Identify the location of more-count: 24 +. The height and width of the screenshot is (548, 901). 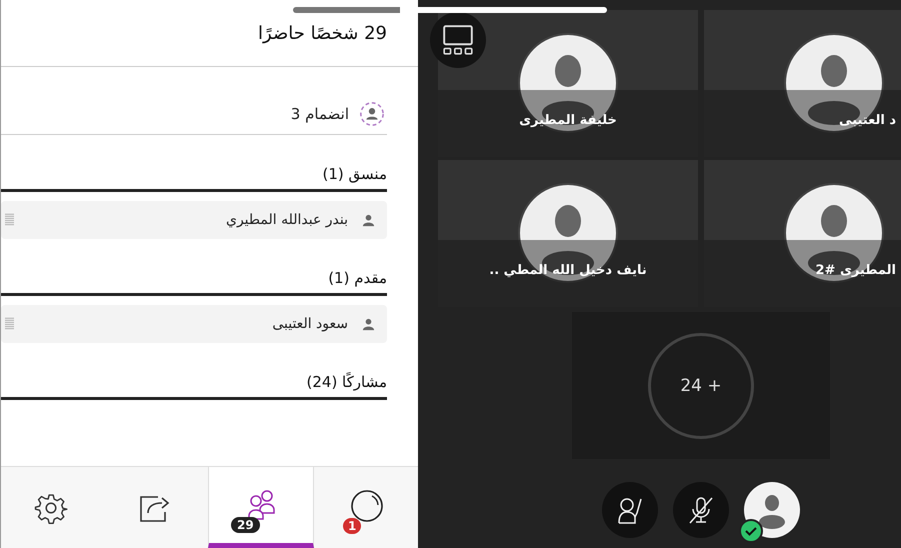
(701, 385).